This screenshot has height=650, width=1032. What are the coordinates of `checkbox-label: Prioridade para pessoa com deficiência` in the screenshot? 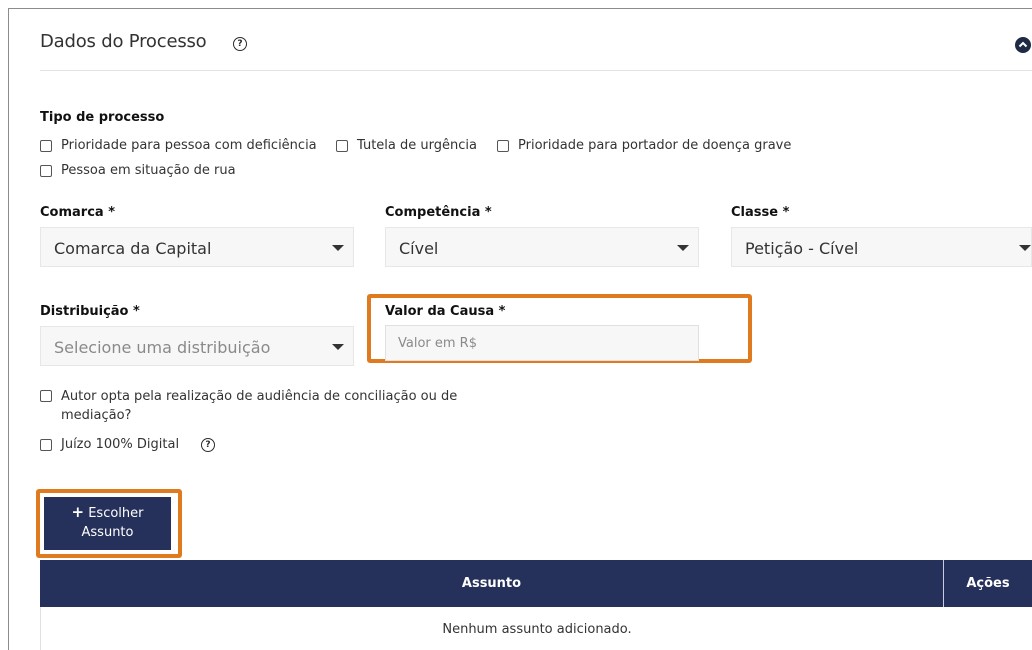 It's located at (189, 145).